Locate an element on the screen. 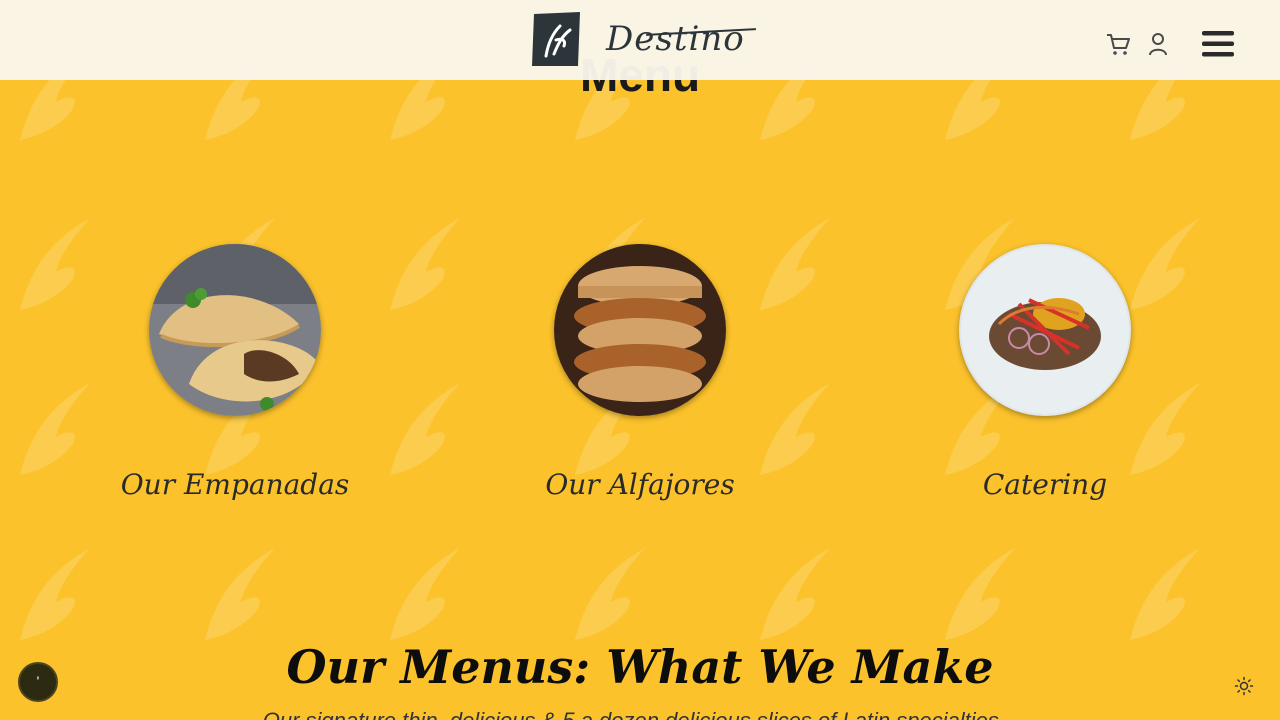 The image size is (1280, 720). category-card-alfajores: Our Alfajores is located at coordinates (640, 372).